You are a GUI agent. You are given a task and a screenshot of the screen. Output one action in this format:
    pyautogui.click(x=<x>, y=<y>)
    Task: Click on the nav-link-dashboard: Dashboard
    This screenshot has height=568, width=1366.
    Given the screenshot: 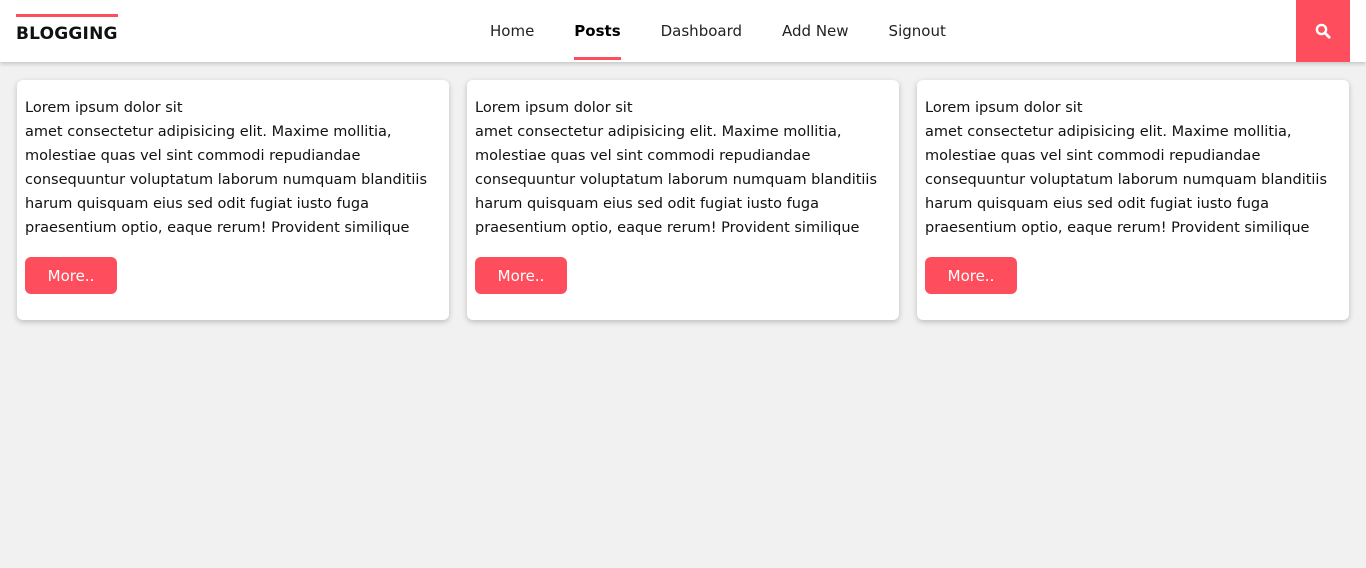 What is the action you would take?
    pyautogui.click(x=701, y=31)
    